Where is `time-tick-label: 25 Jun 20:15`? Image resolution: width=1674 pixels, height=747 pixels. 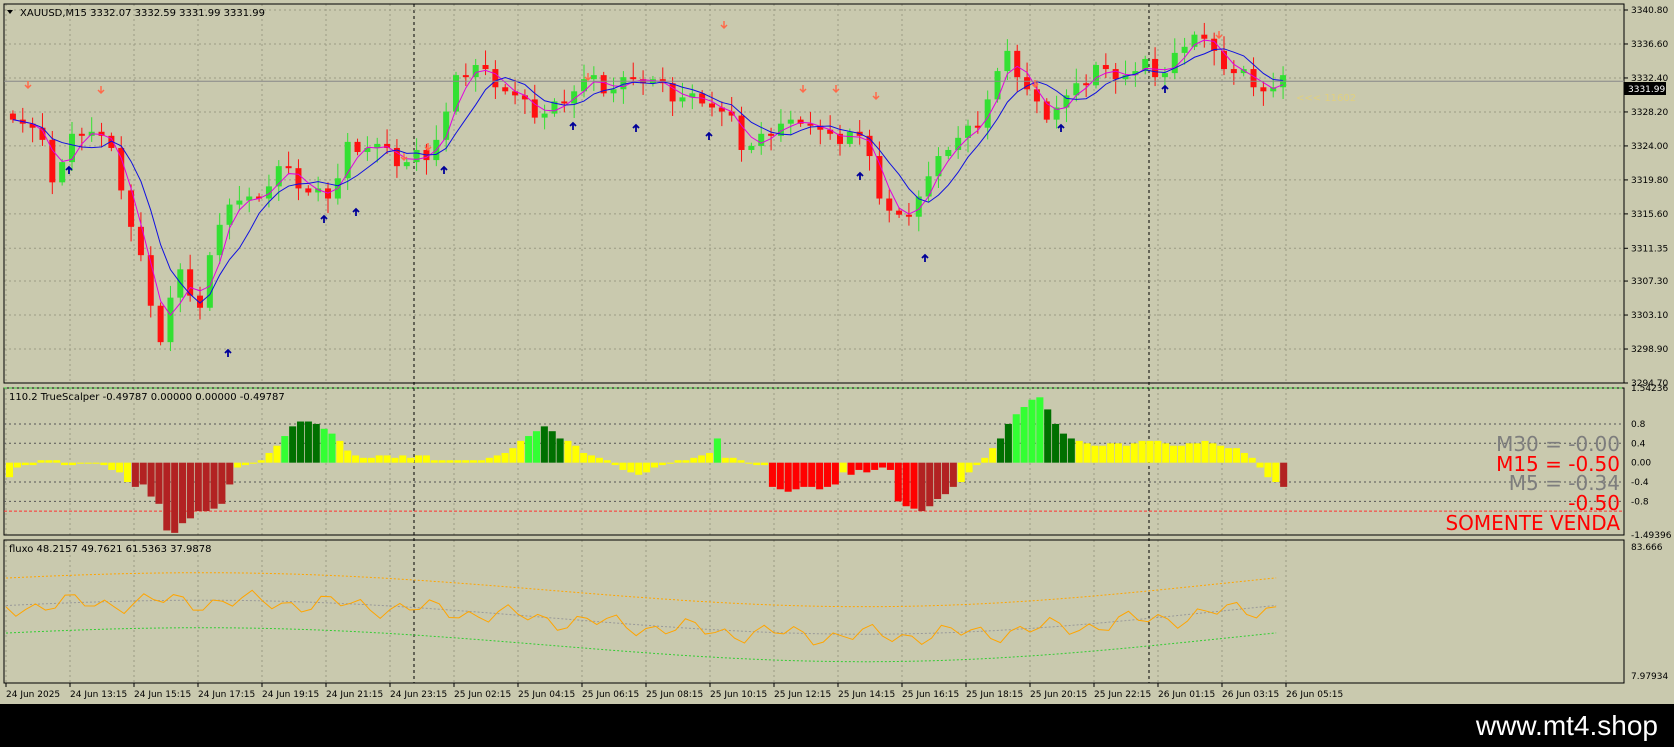 time-tick-label: 25 Jun 20:15 is located at coordinates (1058, 695).